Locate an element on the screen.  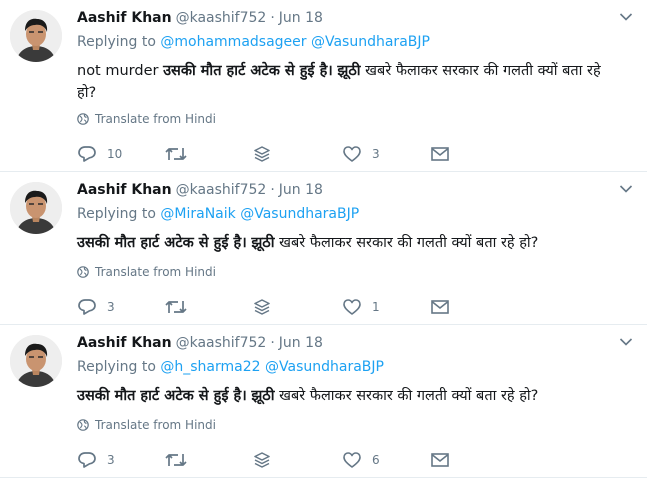
mention-link: @MiraNaik is located at coordinates (197, 214).